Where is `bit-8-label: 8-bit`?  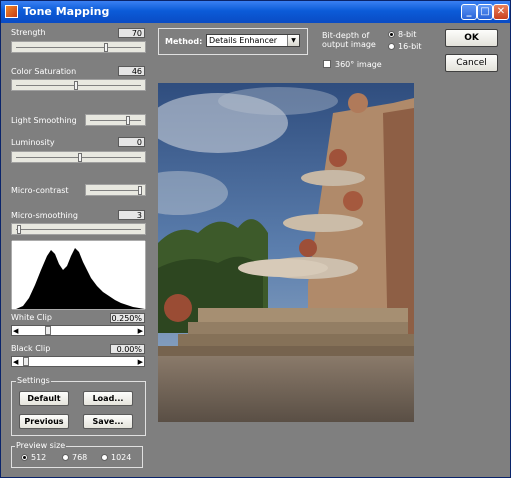 bit-8-label: 8-bit is located at coordinates (407, 34).